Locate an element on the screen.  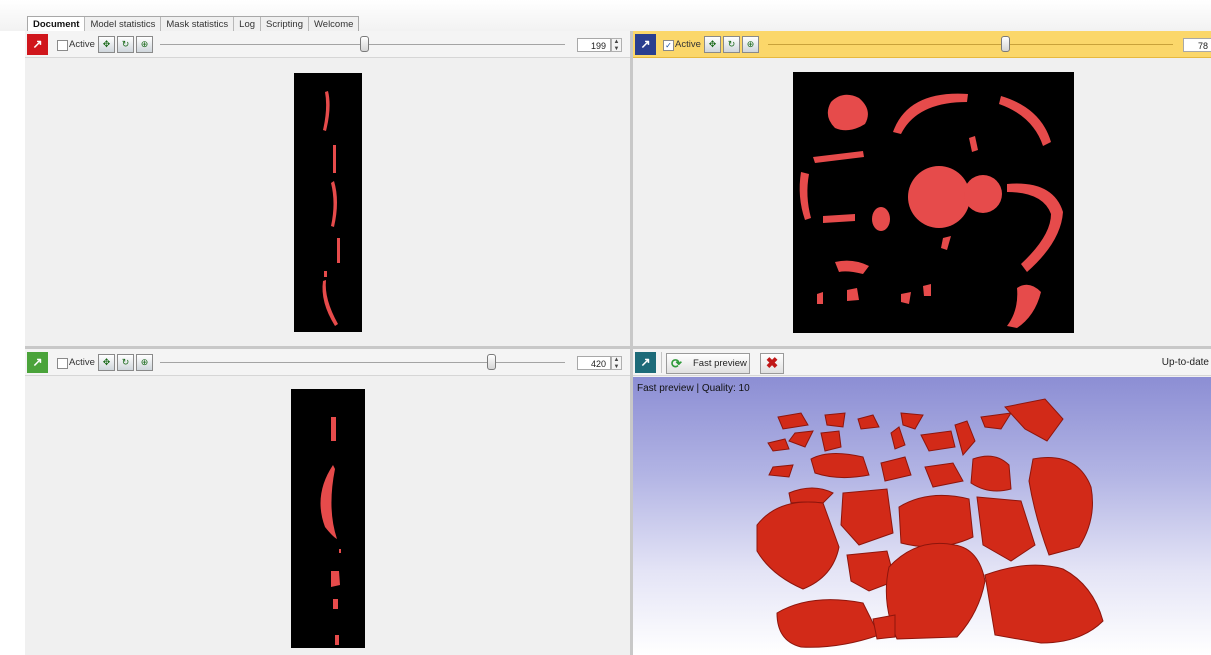
tab-welcome: Welcome is located at coordinates (333, 24).